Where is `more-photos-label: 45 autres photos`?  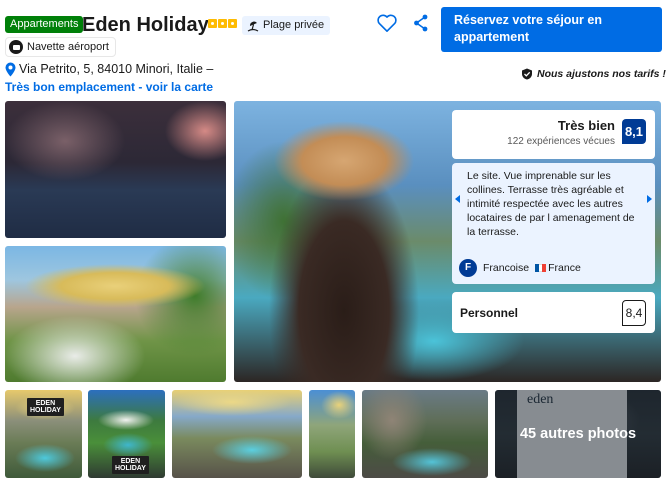
more-photos-label: 45 autres photos is located at coordinates (578, 434).